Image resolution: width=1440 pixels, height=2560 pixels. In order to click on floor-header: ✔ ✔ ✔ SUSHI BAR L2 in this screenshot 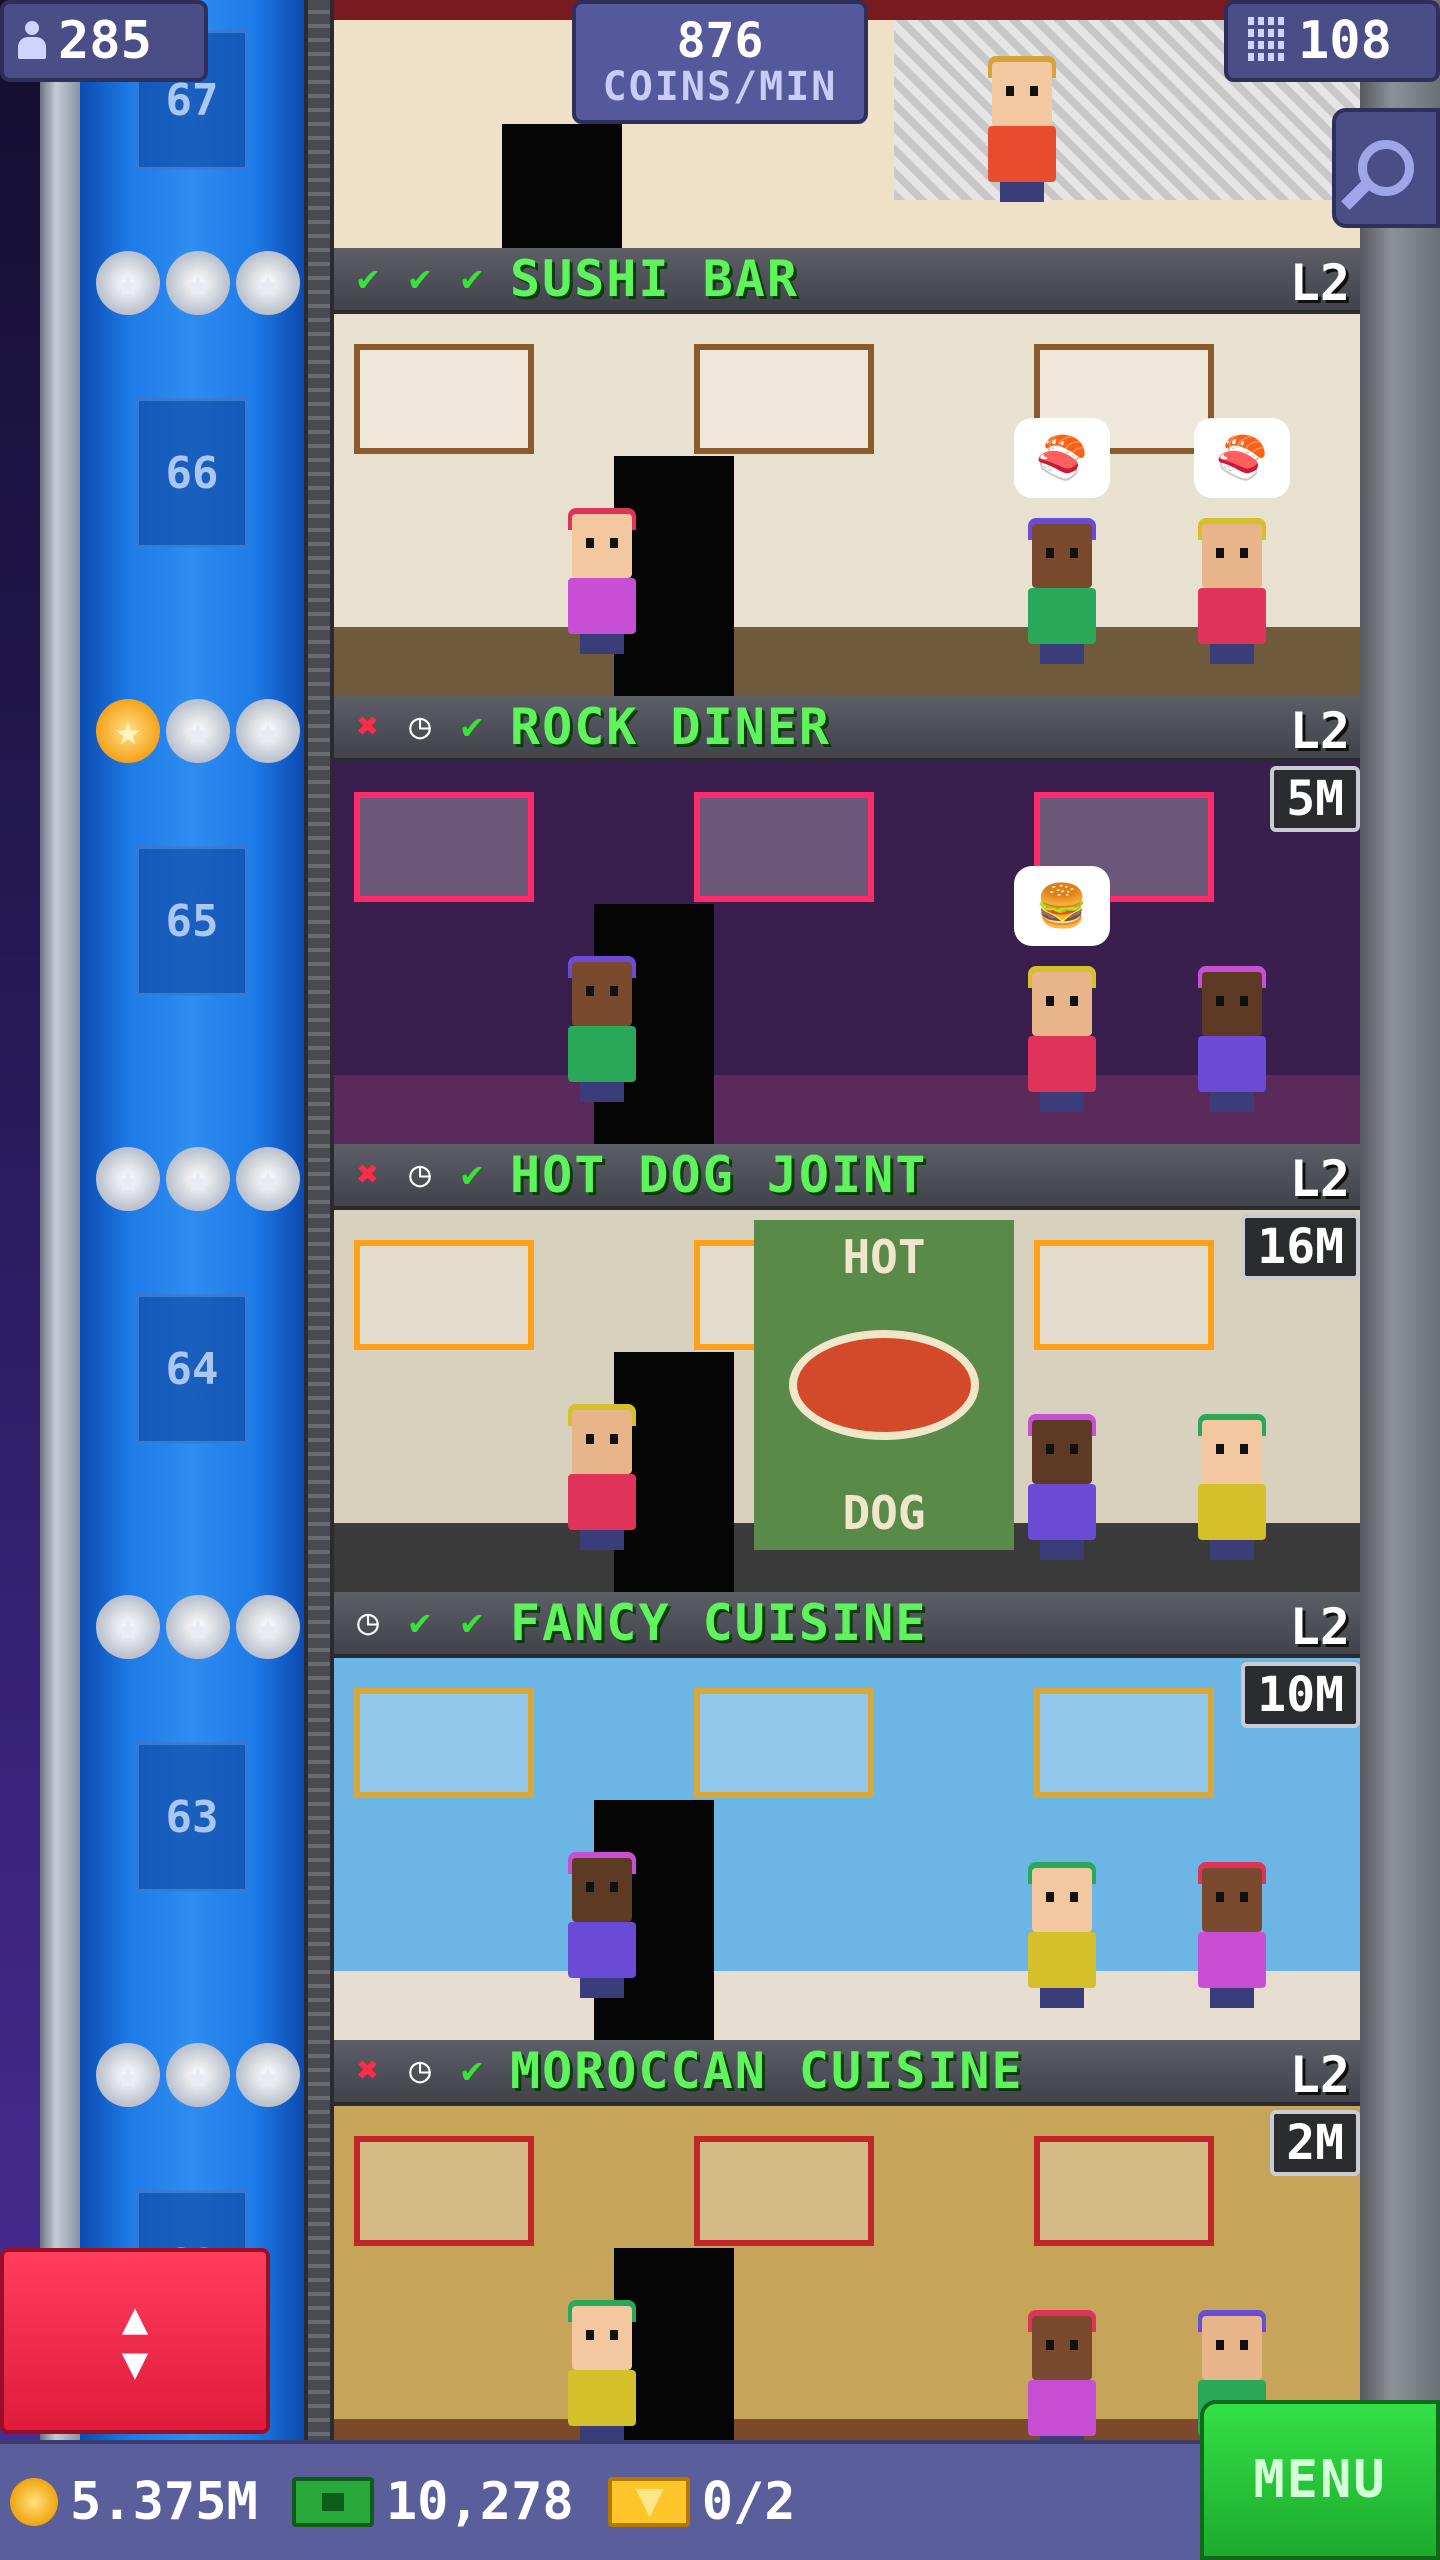, I will do `click(847, 281)`.